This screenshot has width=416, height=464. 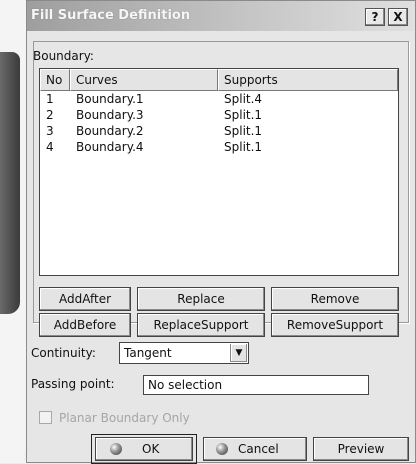 I want to click on list-header: No Curves Supports, so click(x=219, y=80).